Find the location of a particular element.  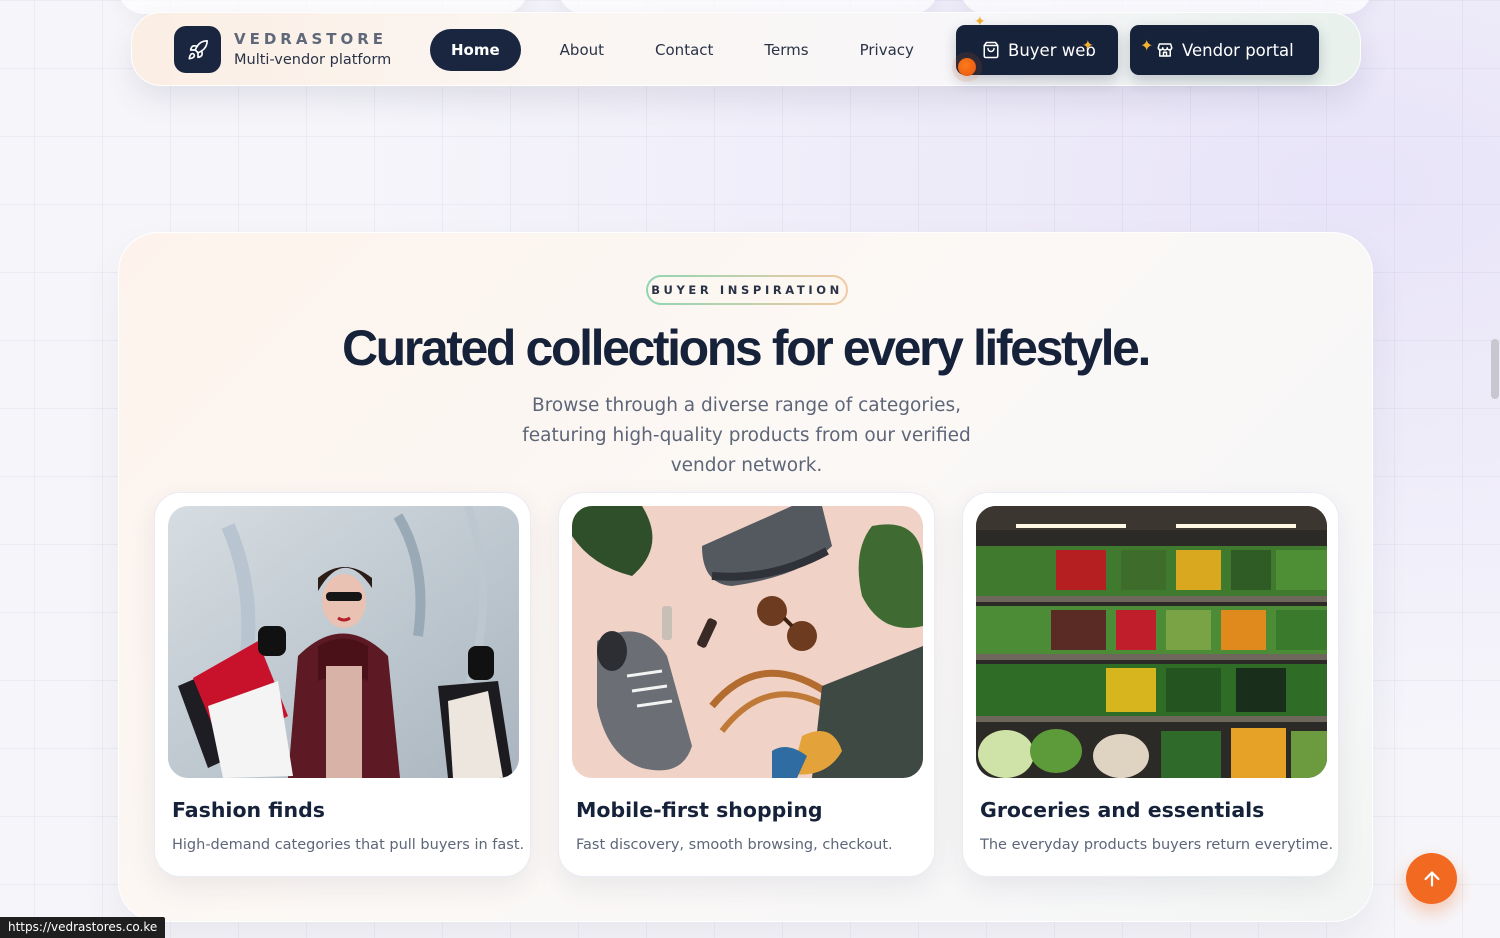

status-bar-url: https://vedrastores.co.ke is located at coordinates (83, 927).